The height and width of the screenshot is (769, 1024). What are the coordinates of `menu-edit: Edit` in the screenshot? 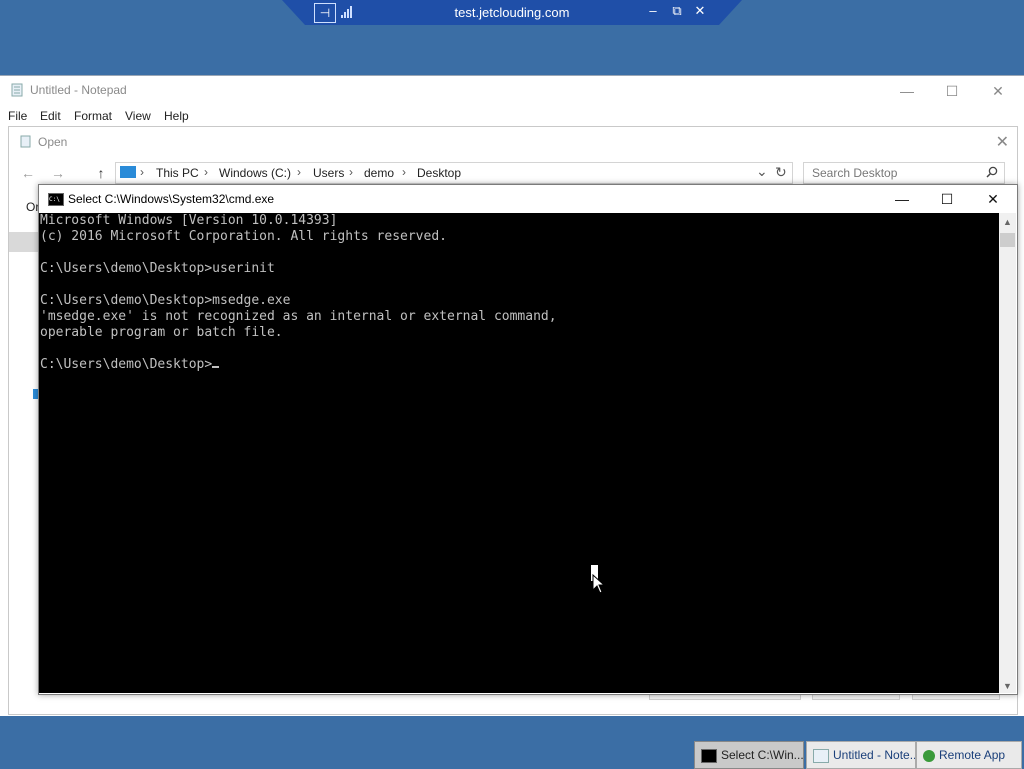 It's located at (50, 116).